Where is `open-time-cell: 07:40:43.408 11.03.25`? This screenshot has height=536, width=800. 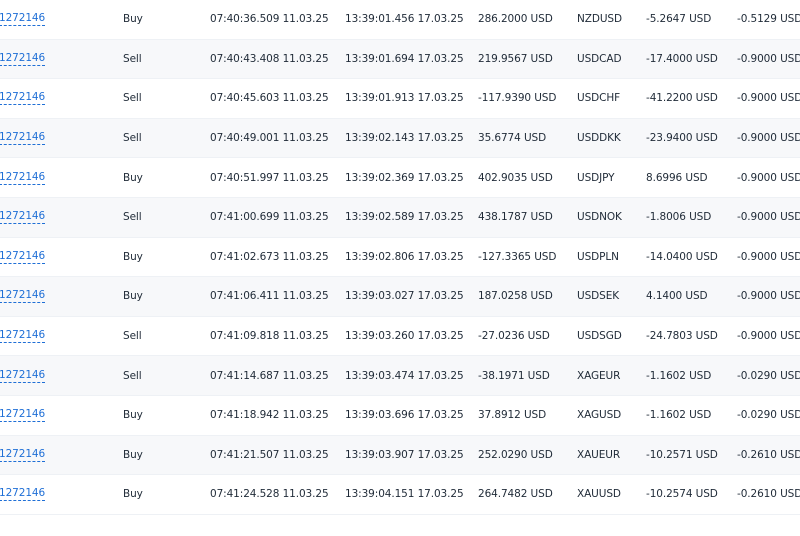 open-time-cell: 07:40:43.408 11.03.25 is located at coordinates (269, 58).